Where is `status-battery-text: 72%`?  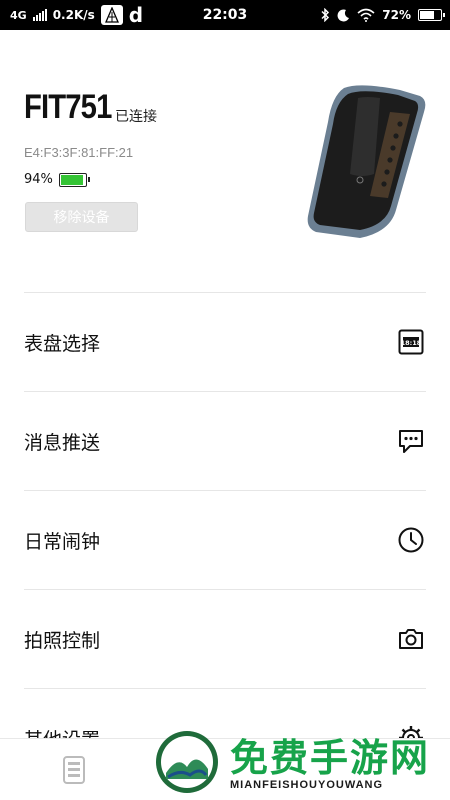 status-battery-text: 72% is located at coordinates (396, 15).